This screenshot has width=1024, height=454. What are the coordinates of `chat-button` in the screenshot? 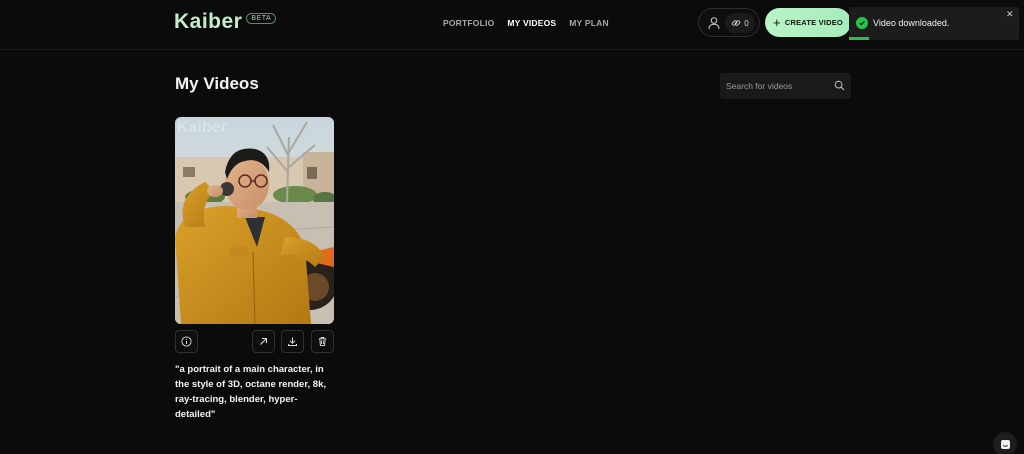 It's located at (1005, 443).